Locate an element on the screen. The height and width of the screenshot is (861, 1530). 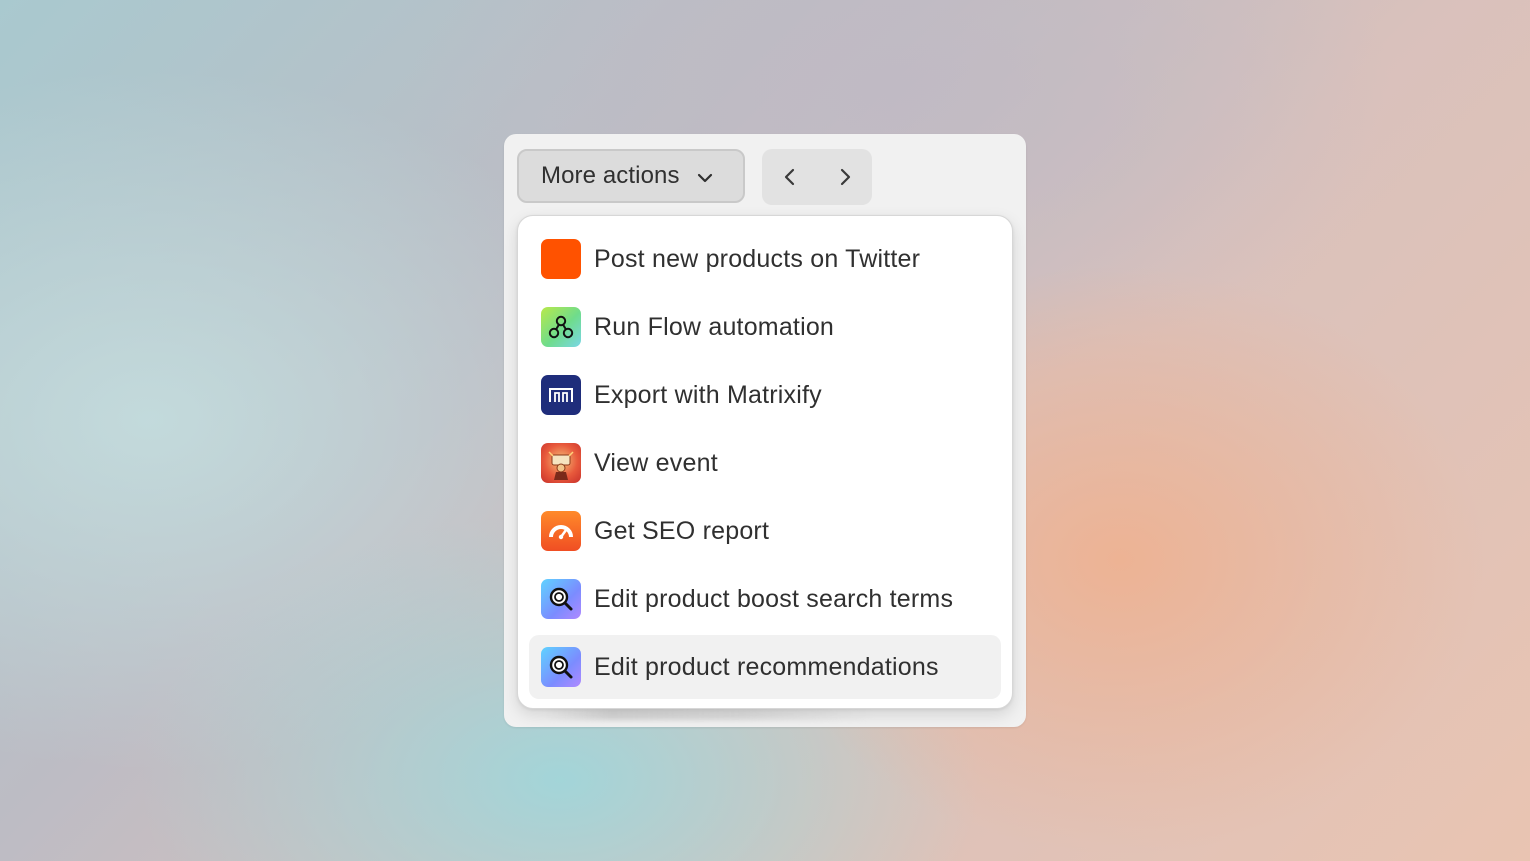
menu-item-label: Post new products on Twitter is located at coordinates (757, 258).